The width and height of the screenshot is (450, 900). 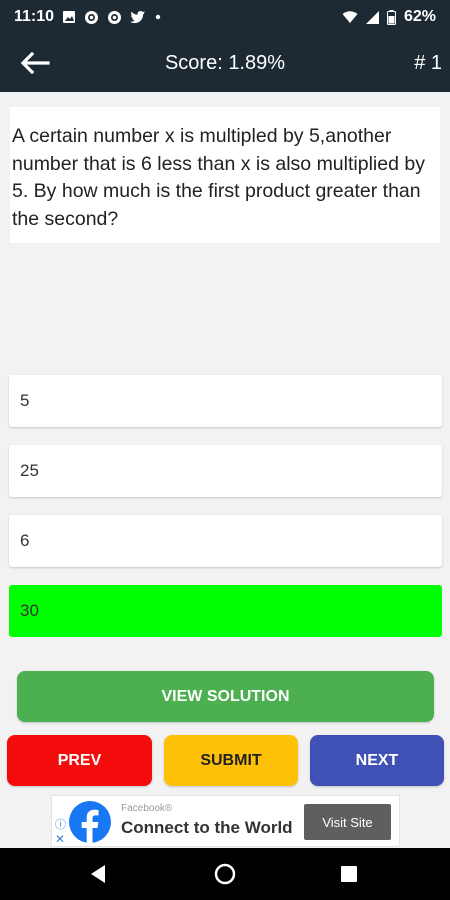 I want to click on score-label: Score: 1.89%, so click(x=225, y=63).